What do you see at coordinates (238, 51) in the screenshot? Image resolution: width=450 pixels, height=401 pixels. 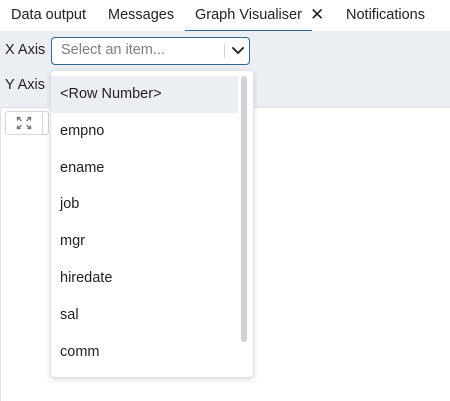 I see `chevron-down-icon` at bounding box center [238, 51].